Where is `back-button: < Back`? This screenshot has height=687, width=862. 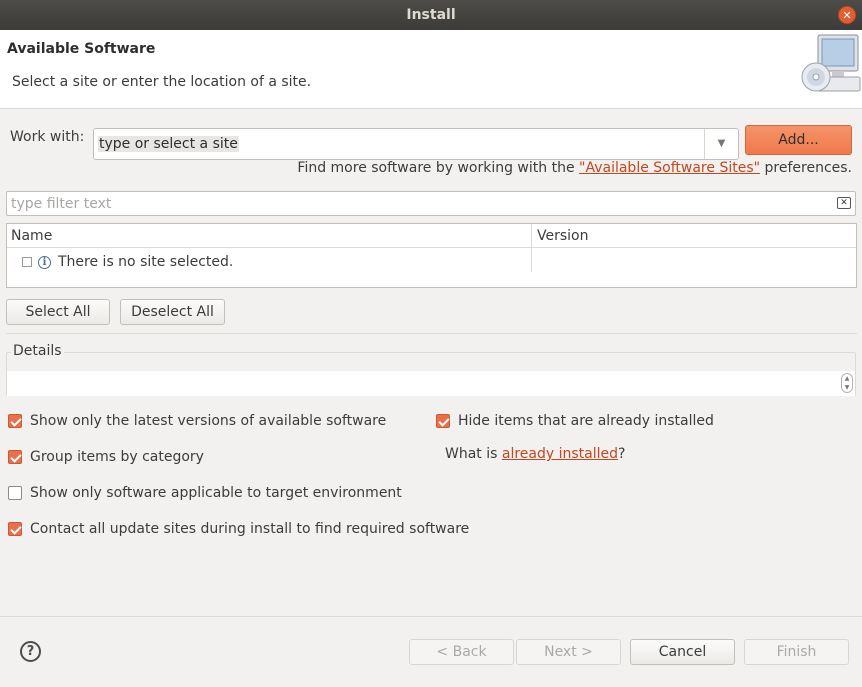 back-button: < Back is located at coordinates (461, 652).